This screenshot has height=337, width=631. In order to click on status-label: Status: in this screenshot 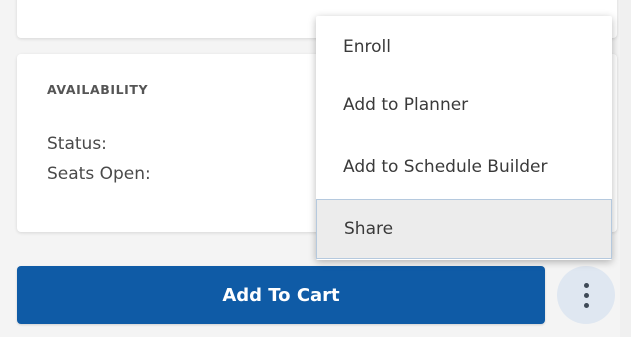, I will do `click(77, 144)`.